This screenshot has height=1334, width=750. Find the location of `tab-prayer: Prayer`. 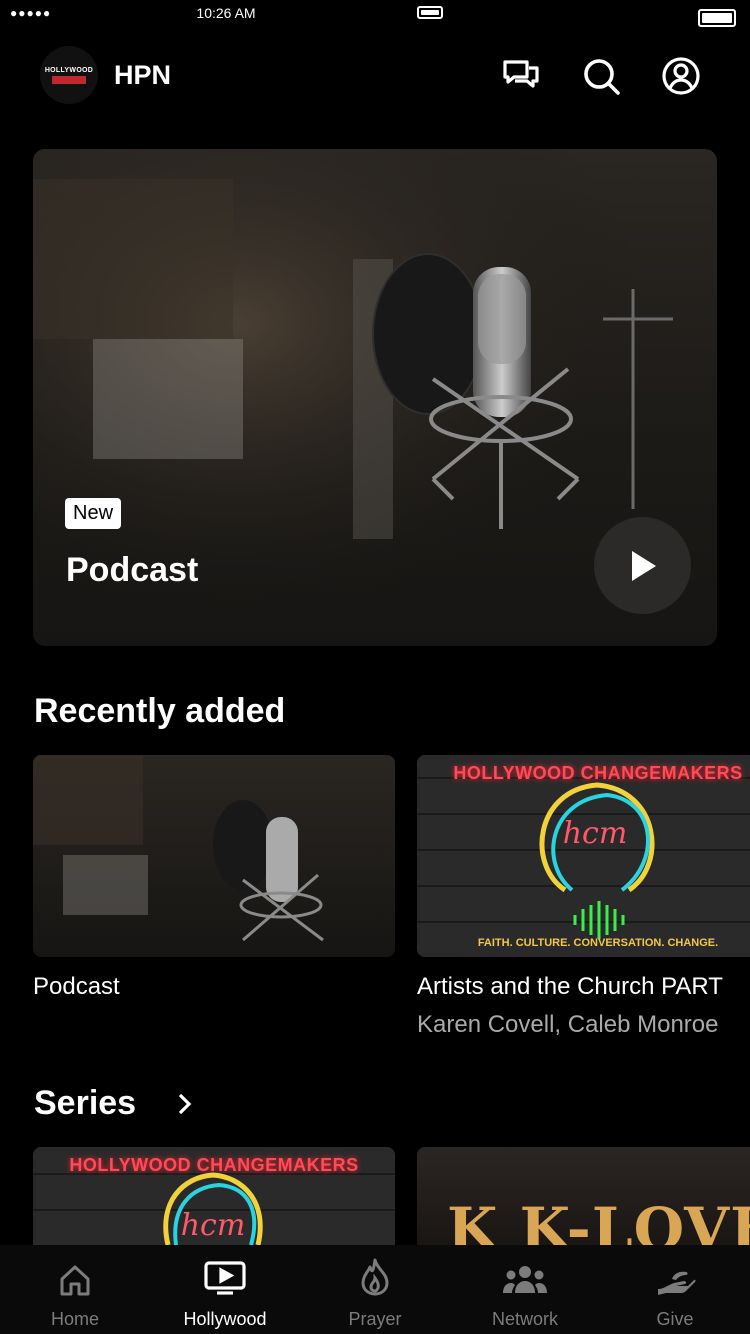

tab-prayer: Prayer is located at coordinates (375, 1289).